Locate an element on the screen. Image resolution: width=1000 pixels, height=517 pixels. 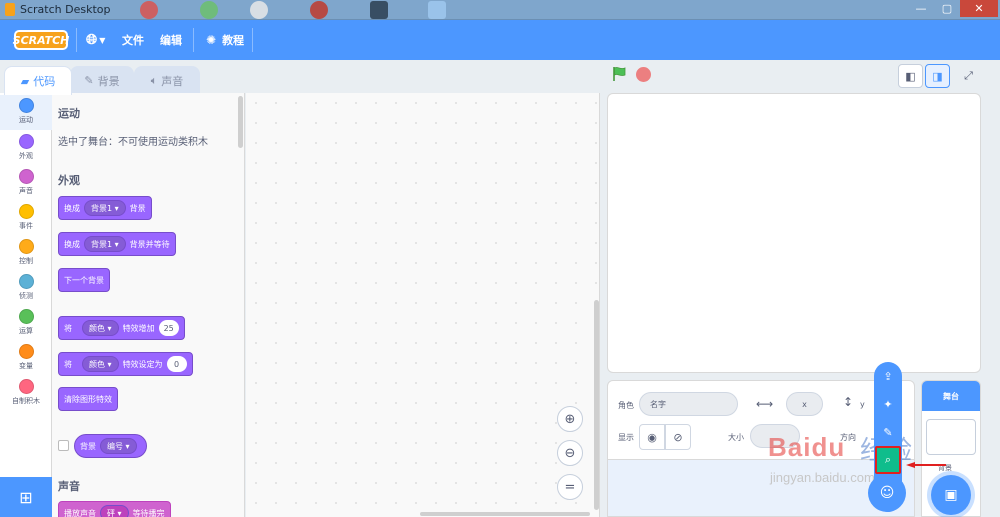
cat-icon: ☺ is located at coordinates (887, 493).